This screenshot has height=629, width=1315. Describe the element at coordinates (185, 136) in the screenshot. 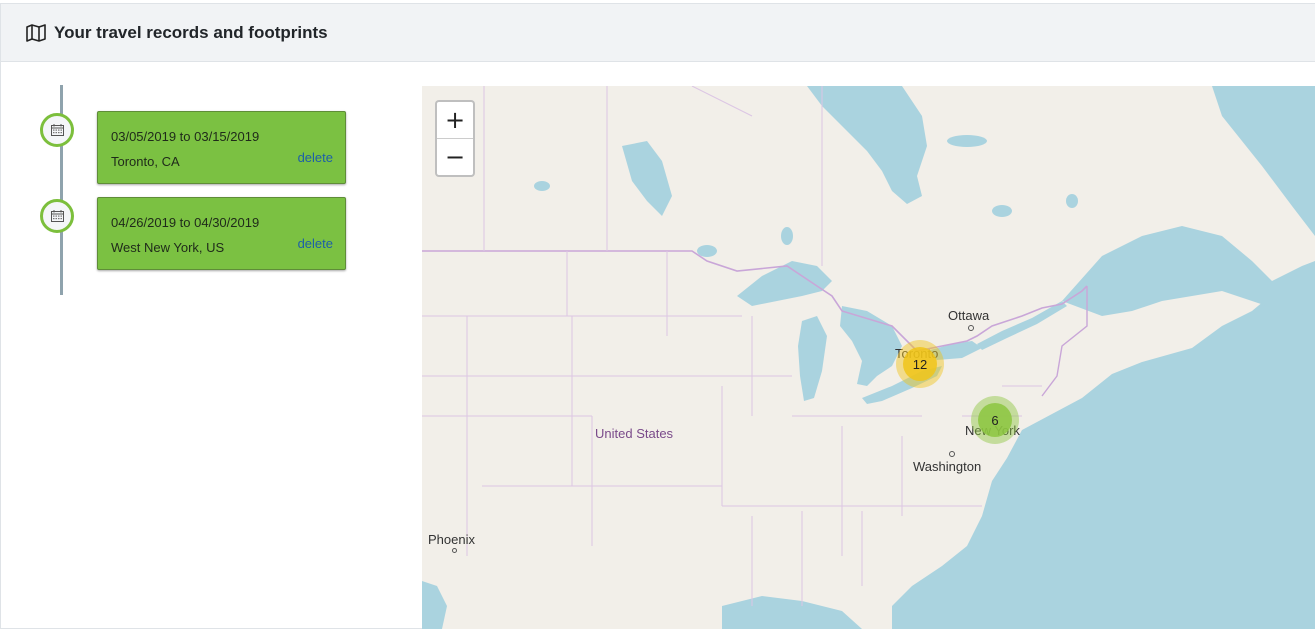

I see `trip-dates: 03/05/2019 to 03/15/2019` at that location.